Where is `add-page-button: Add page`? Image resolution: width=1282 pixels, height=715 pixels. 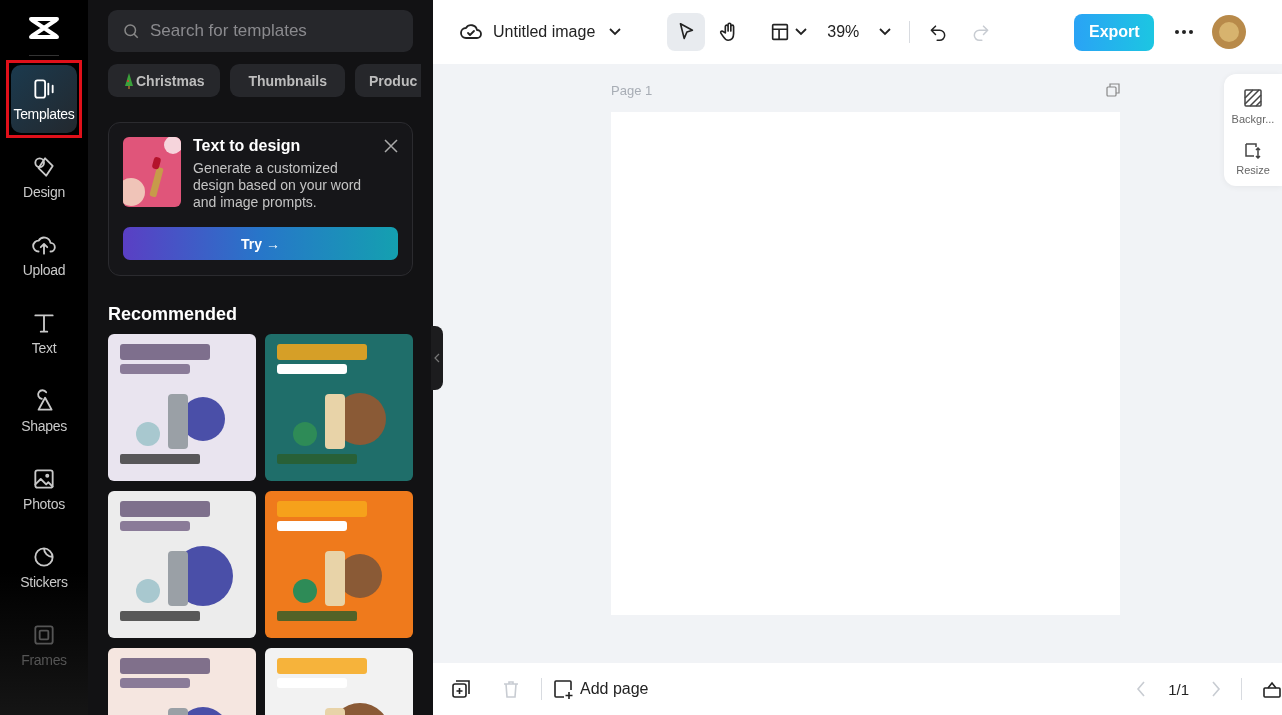
add-page-button: Add page is located at coordinates (600, 689).